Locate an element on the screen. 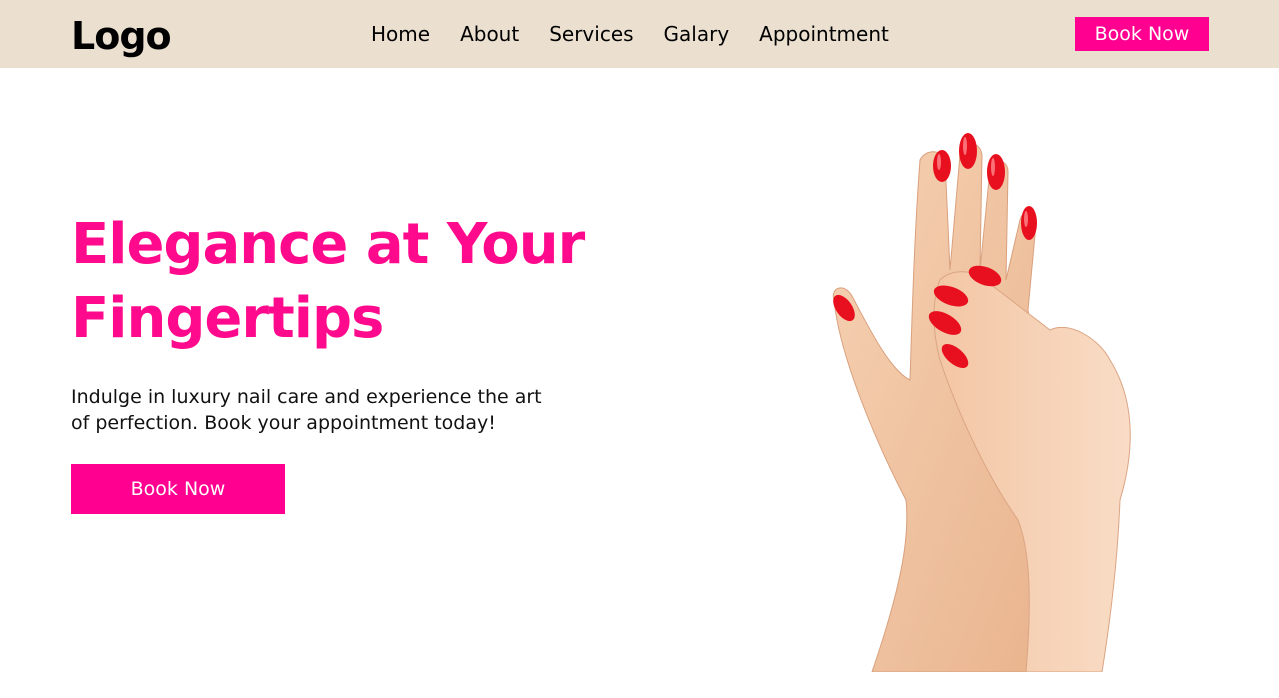 Image resolution: width=1279 pixels, height=698 pixels. nav-link-about: About is located at coordinates (489, 34).